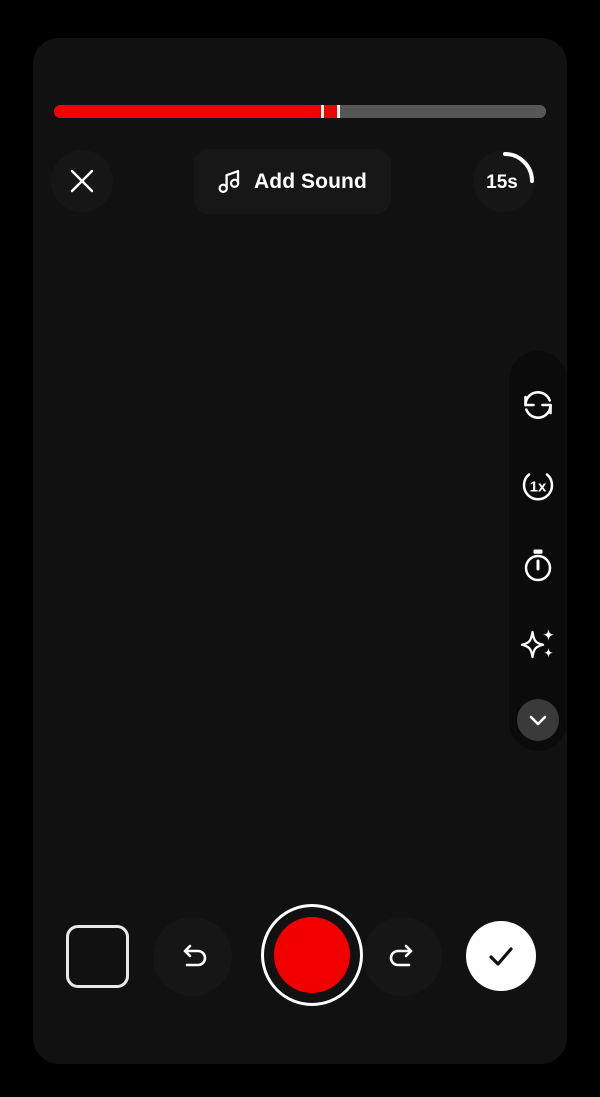 This screenshot has height=1097, width=600. I want to click on top-bar: Add Sound 15s, so click(300, 181).